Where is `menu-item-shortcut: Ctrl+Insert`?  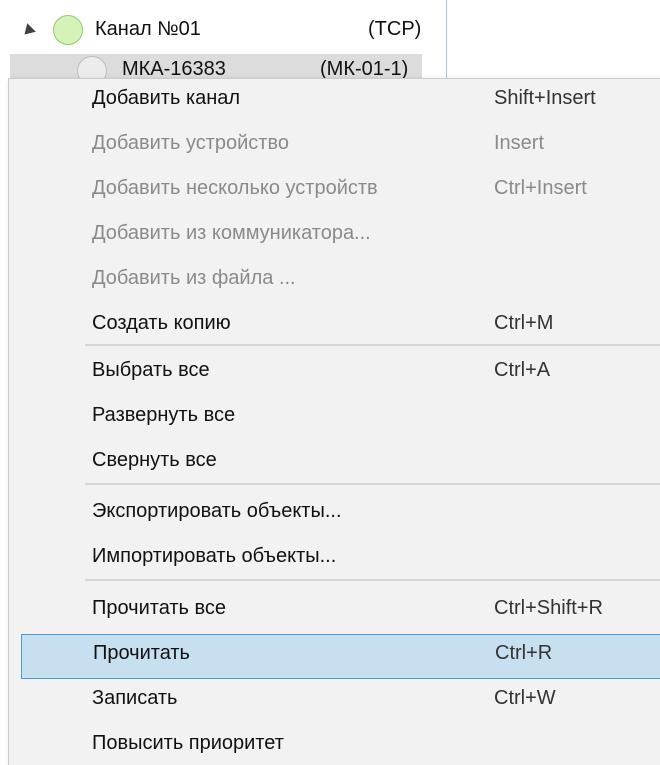 menu-item-shortcut: Ctrl+Insert is located at coordinates (540, 188).